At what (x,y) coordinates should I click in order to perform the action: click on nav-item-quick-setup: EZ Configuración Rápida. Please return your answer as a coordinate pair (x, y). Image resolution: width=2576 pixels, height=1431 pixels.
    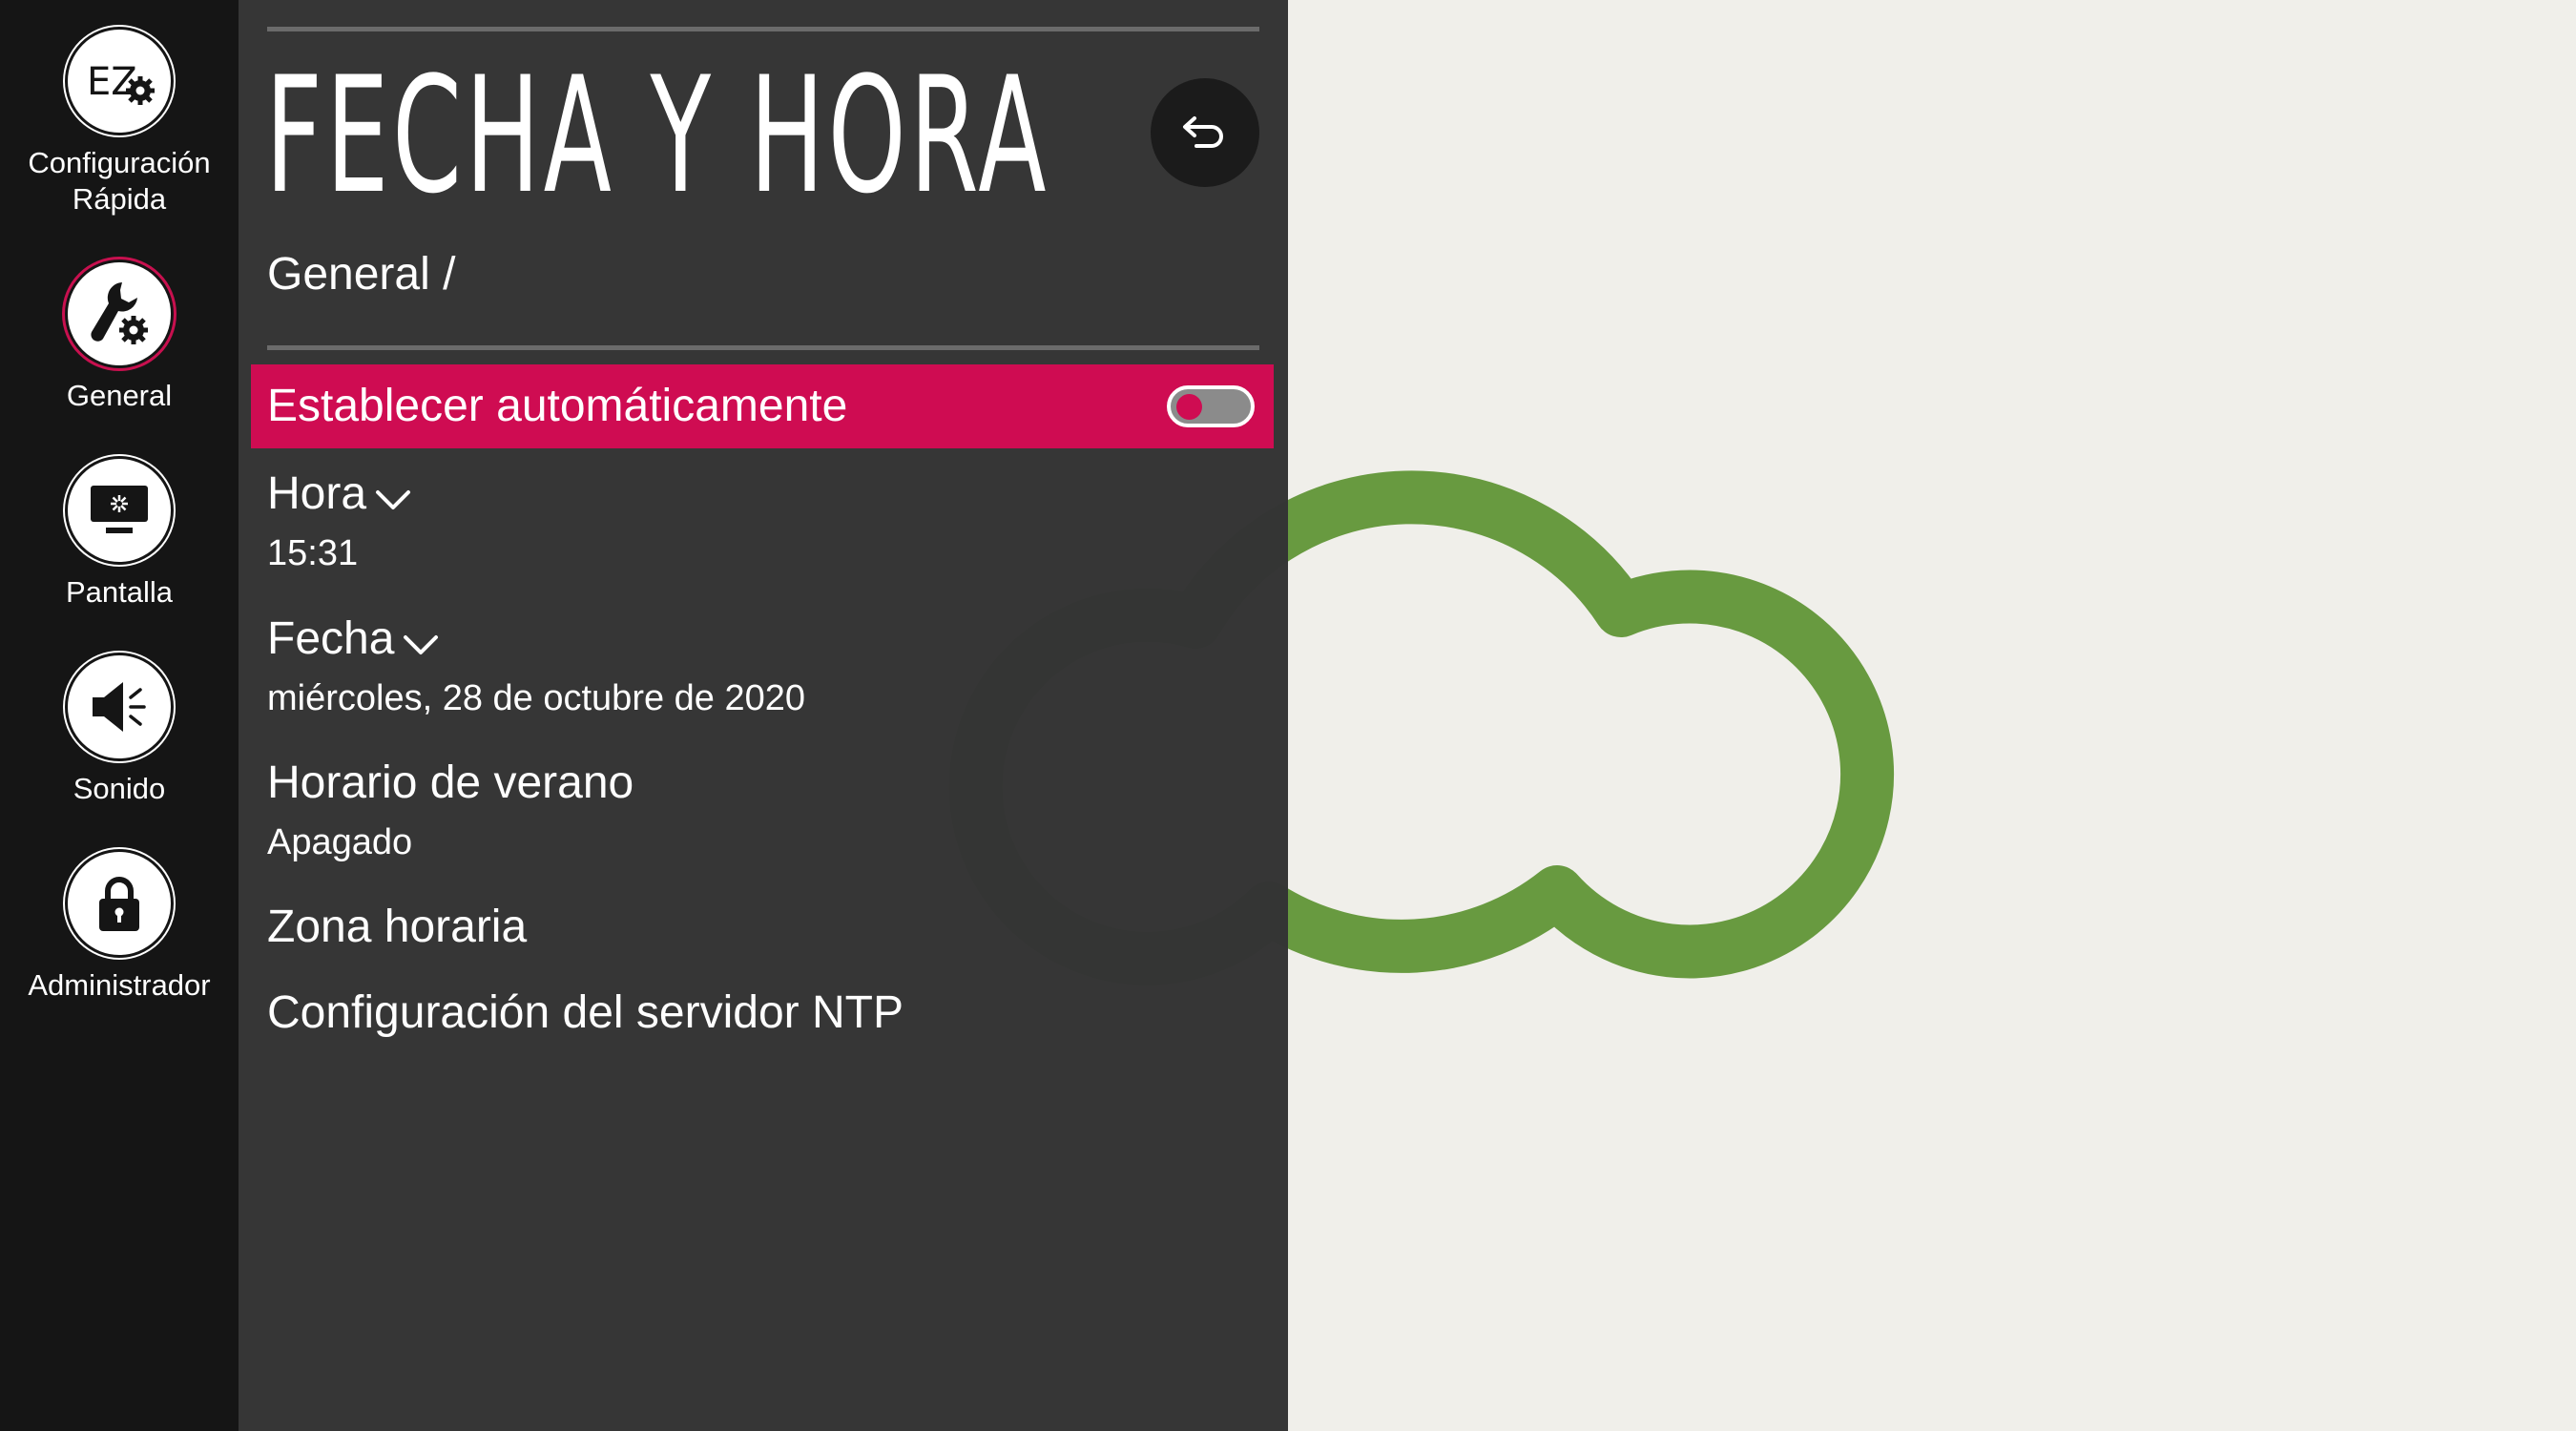
    Looking at the image, I should click on (119, 122).